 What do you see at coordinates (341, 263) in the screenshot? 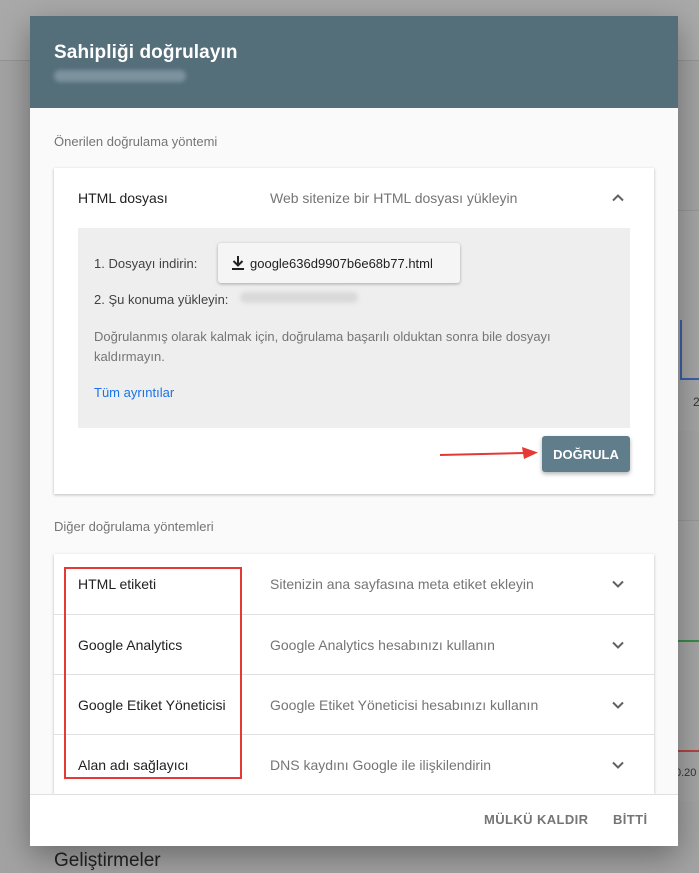
I see `download-file-name: google636d9907b6e68b77.html` at bounding box center [341, 263].